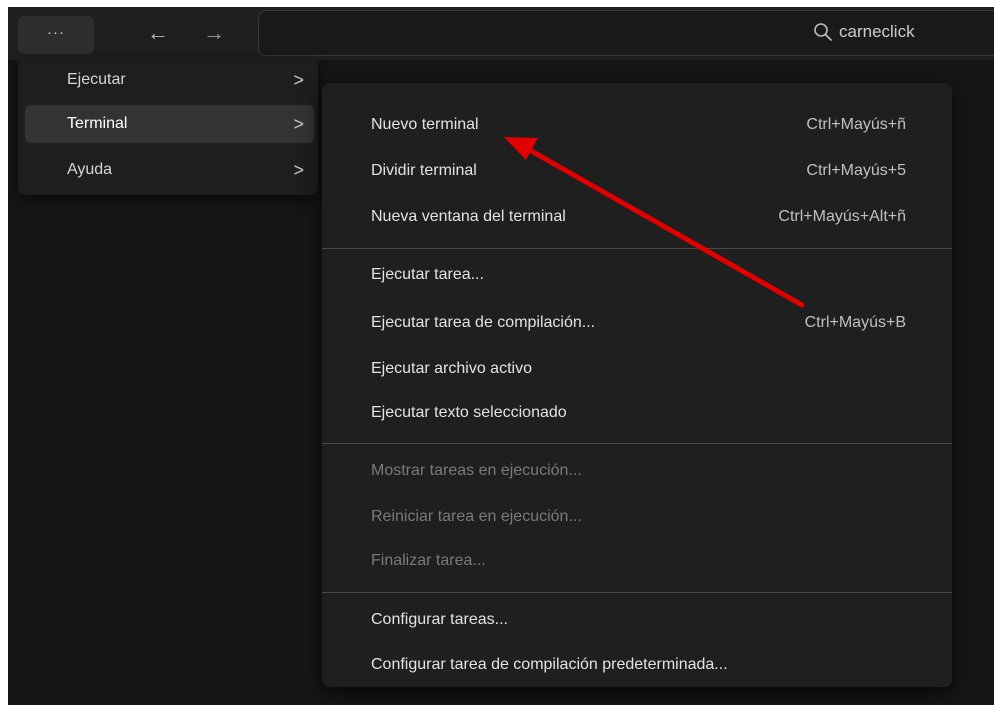 The height and width of the screenshot is (713, 994). I want to click on menu-run-active-file: Ejecutar archivo activo, so click(637, 369).